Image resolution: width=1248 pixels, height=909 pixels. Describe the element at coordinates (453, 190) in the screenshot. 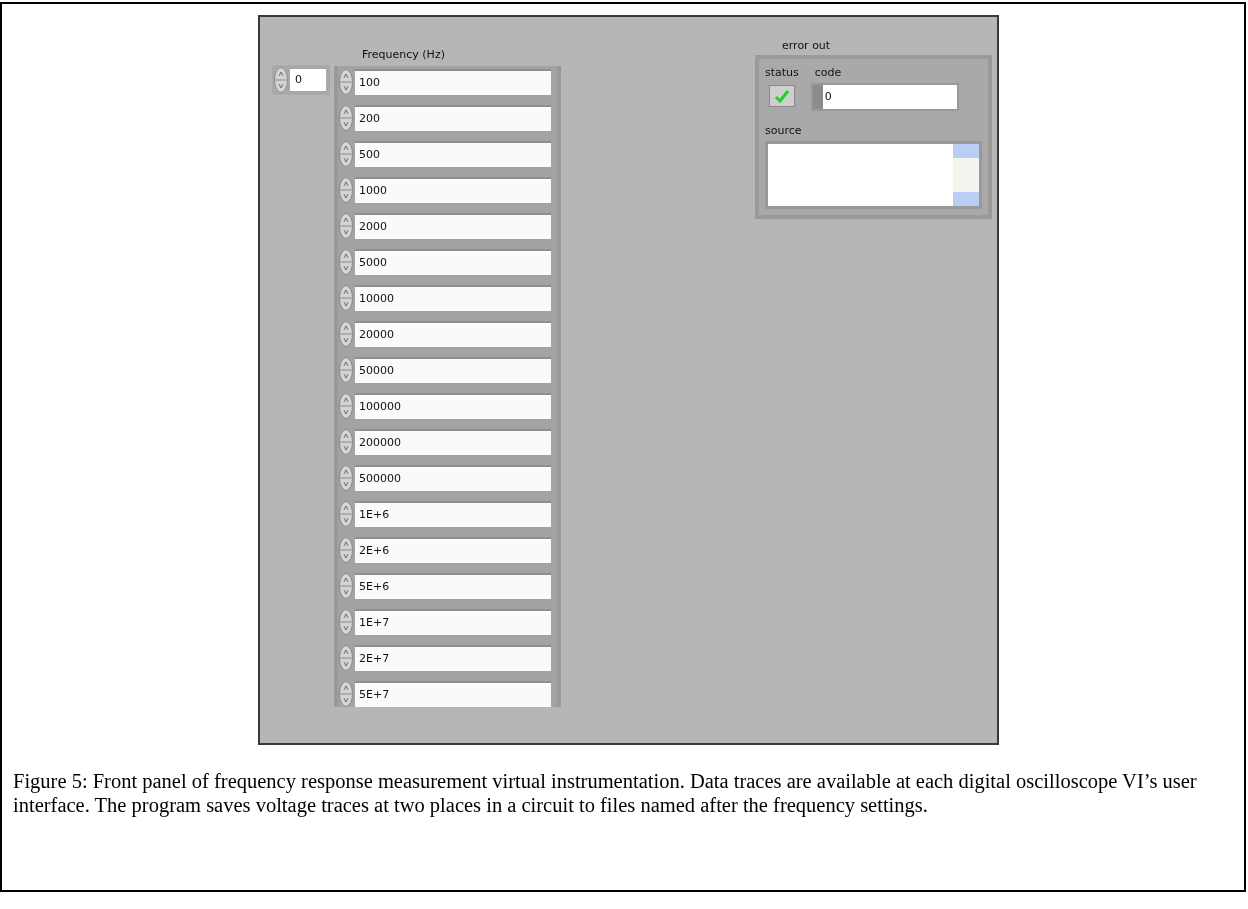

I see `frequency-field: 1000` at that location.